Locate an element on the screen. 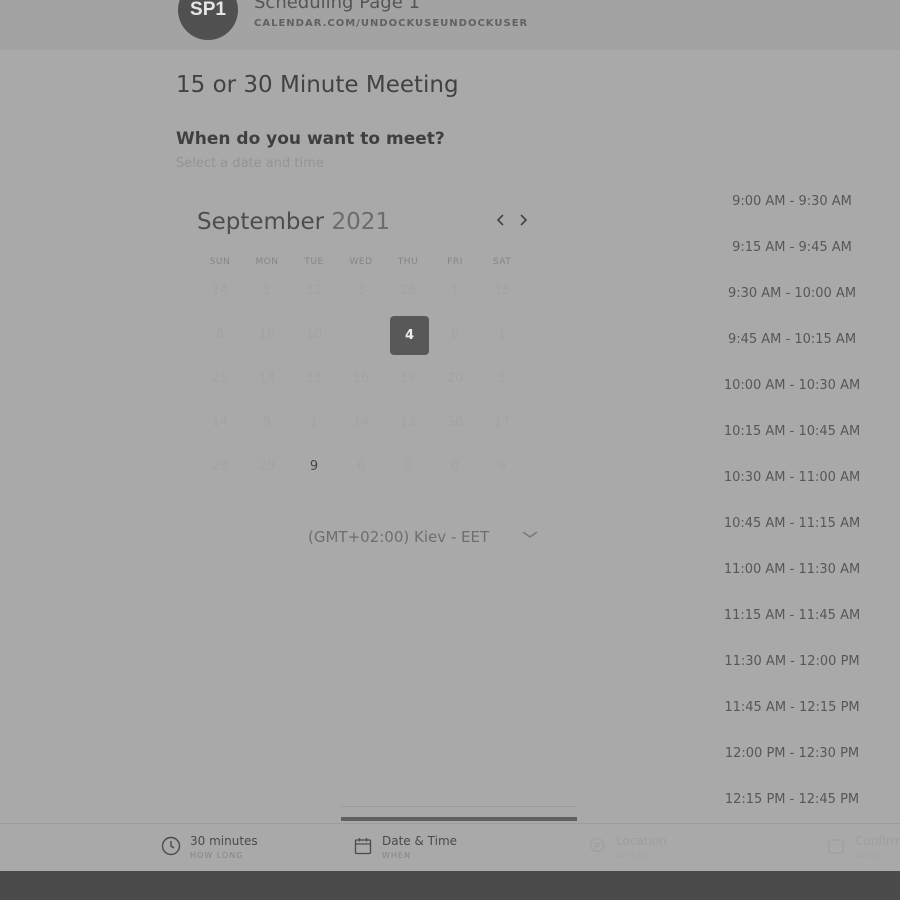 The width and height of the screenshot is (900, 900). step-confirm-sub: WHO is located at coordinates (867, 855).